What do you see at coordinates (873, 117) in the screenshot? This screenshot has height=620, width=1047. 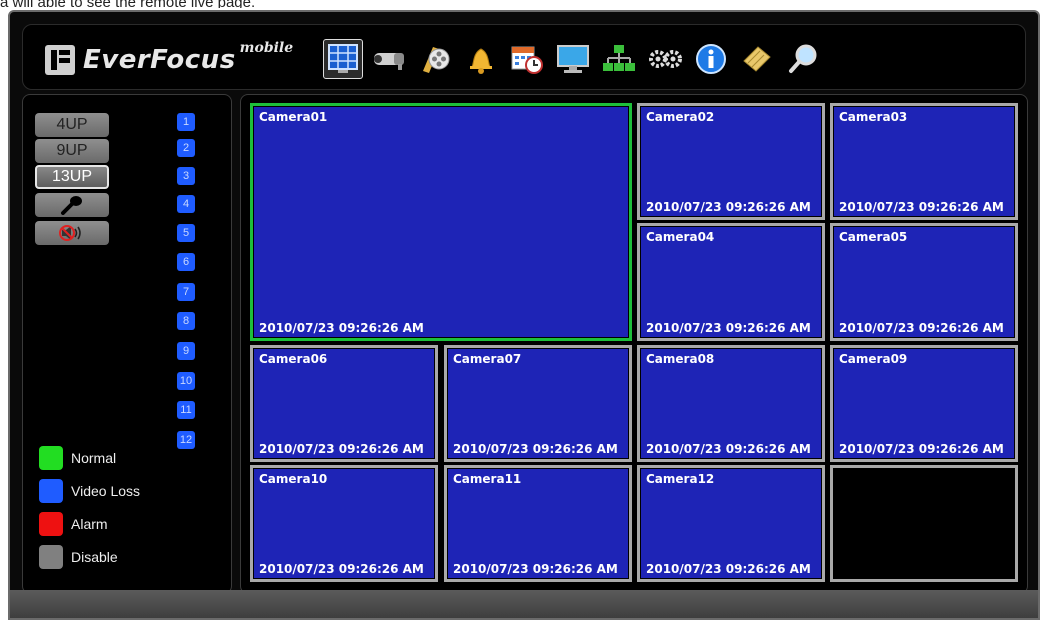 I see `camera-name: Camera03` at bounding box center [873, 117].